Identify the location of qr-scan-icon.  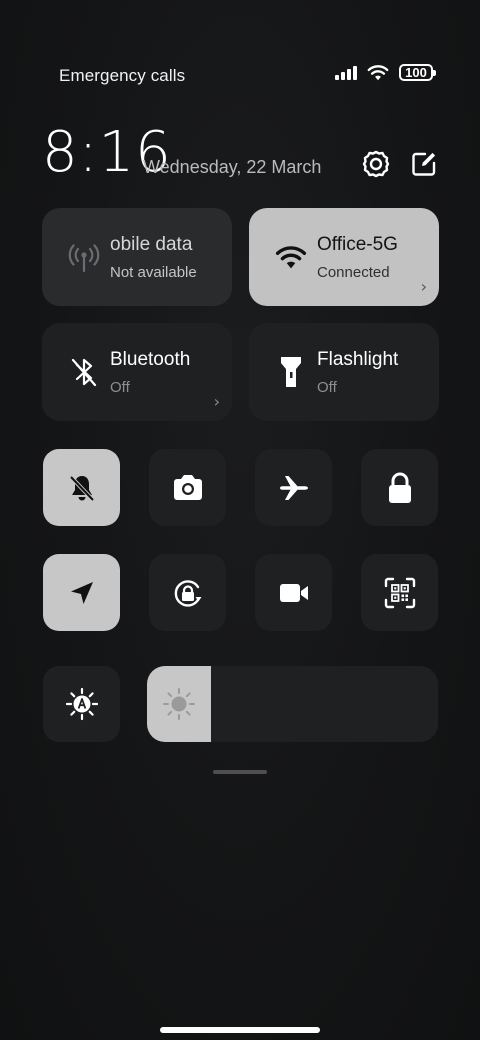
(399, 592).